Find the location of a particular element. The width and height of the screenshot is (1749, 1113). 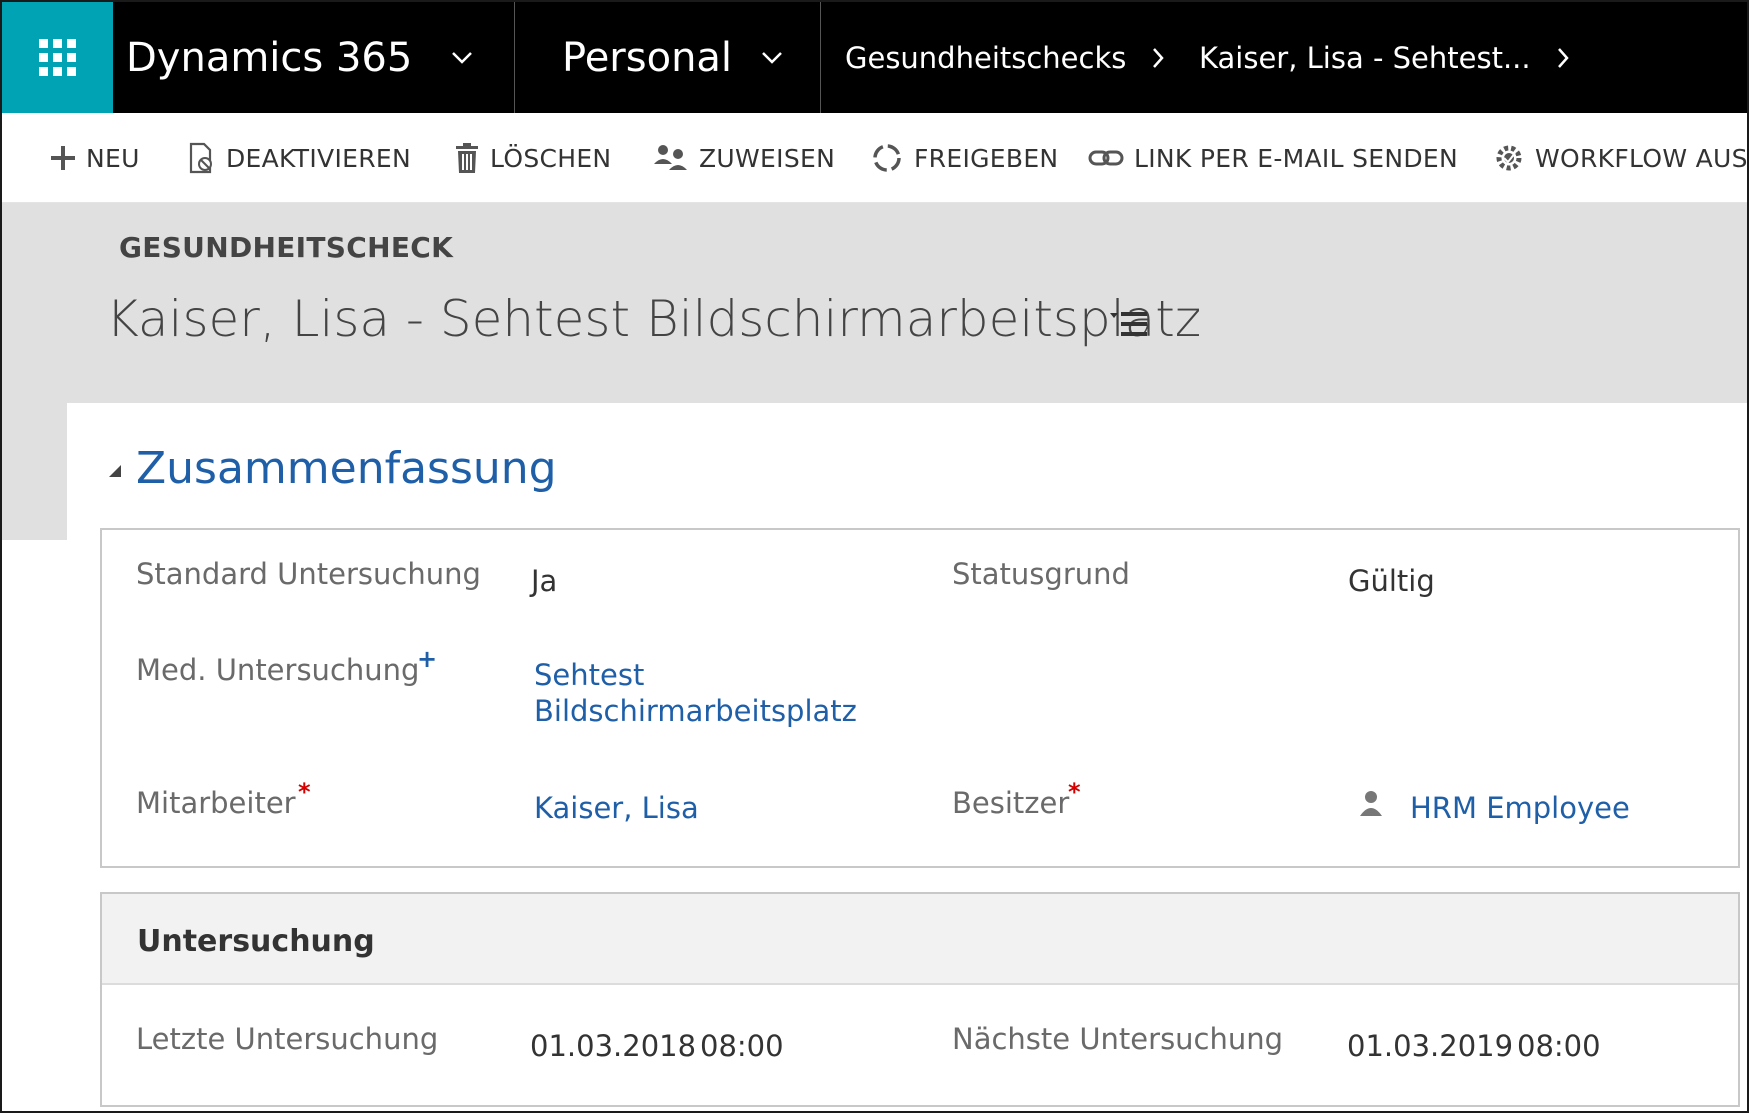

assign-users-icon is located at coordinates (670, 157).